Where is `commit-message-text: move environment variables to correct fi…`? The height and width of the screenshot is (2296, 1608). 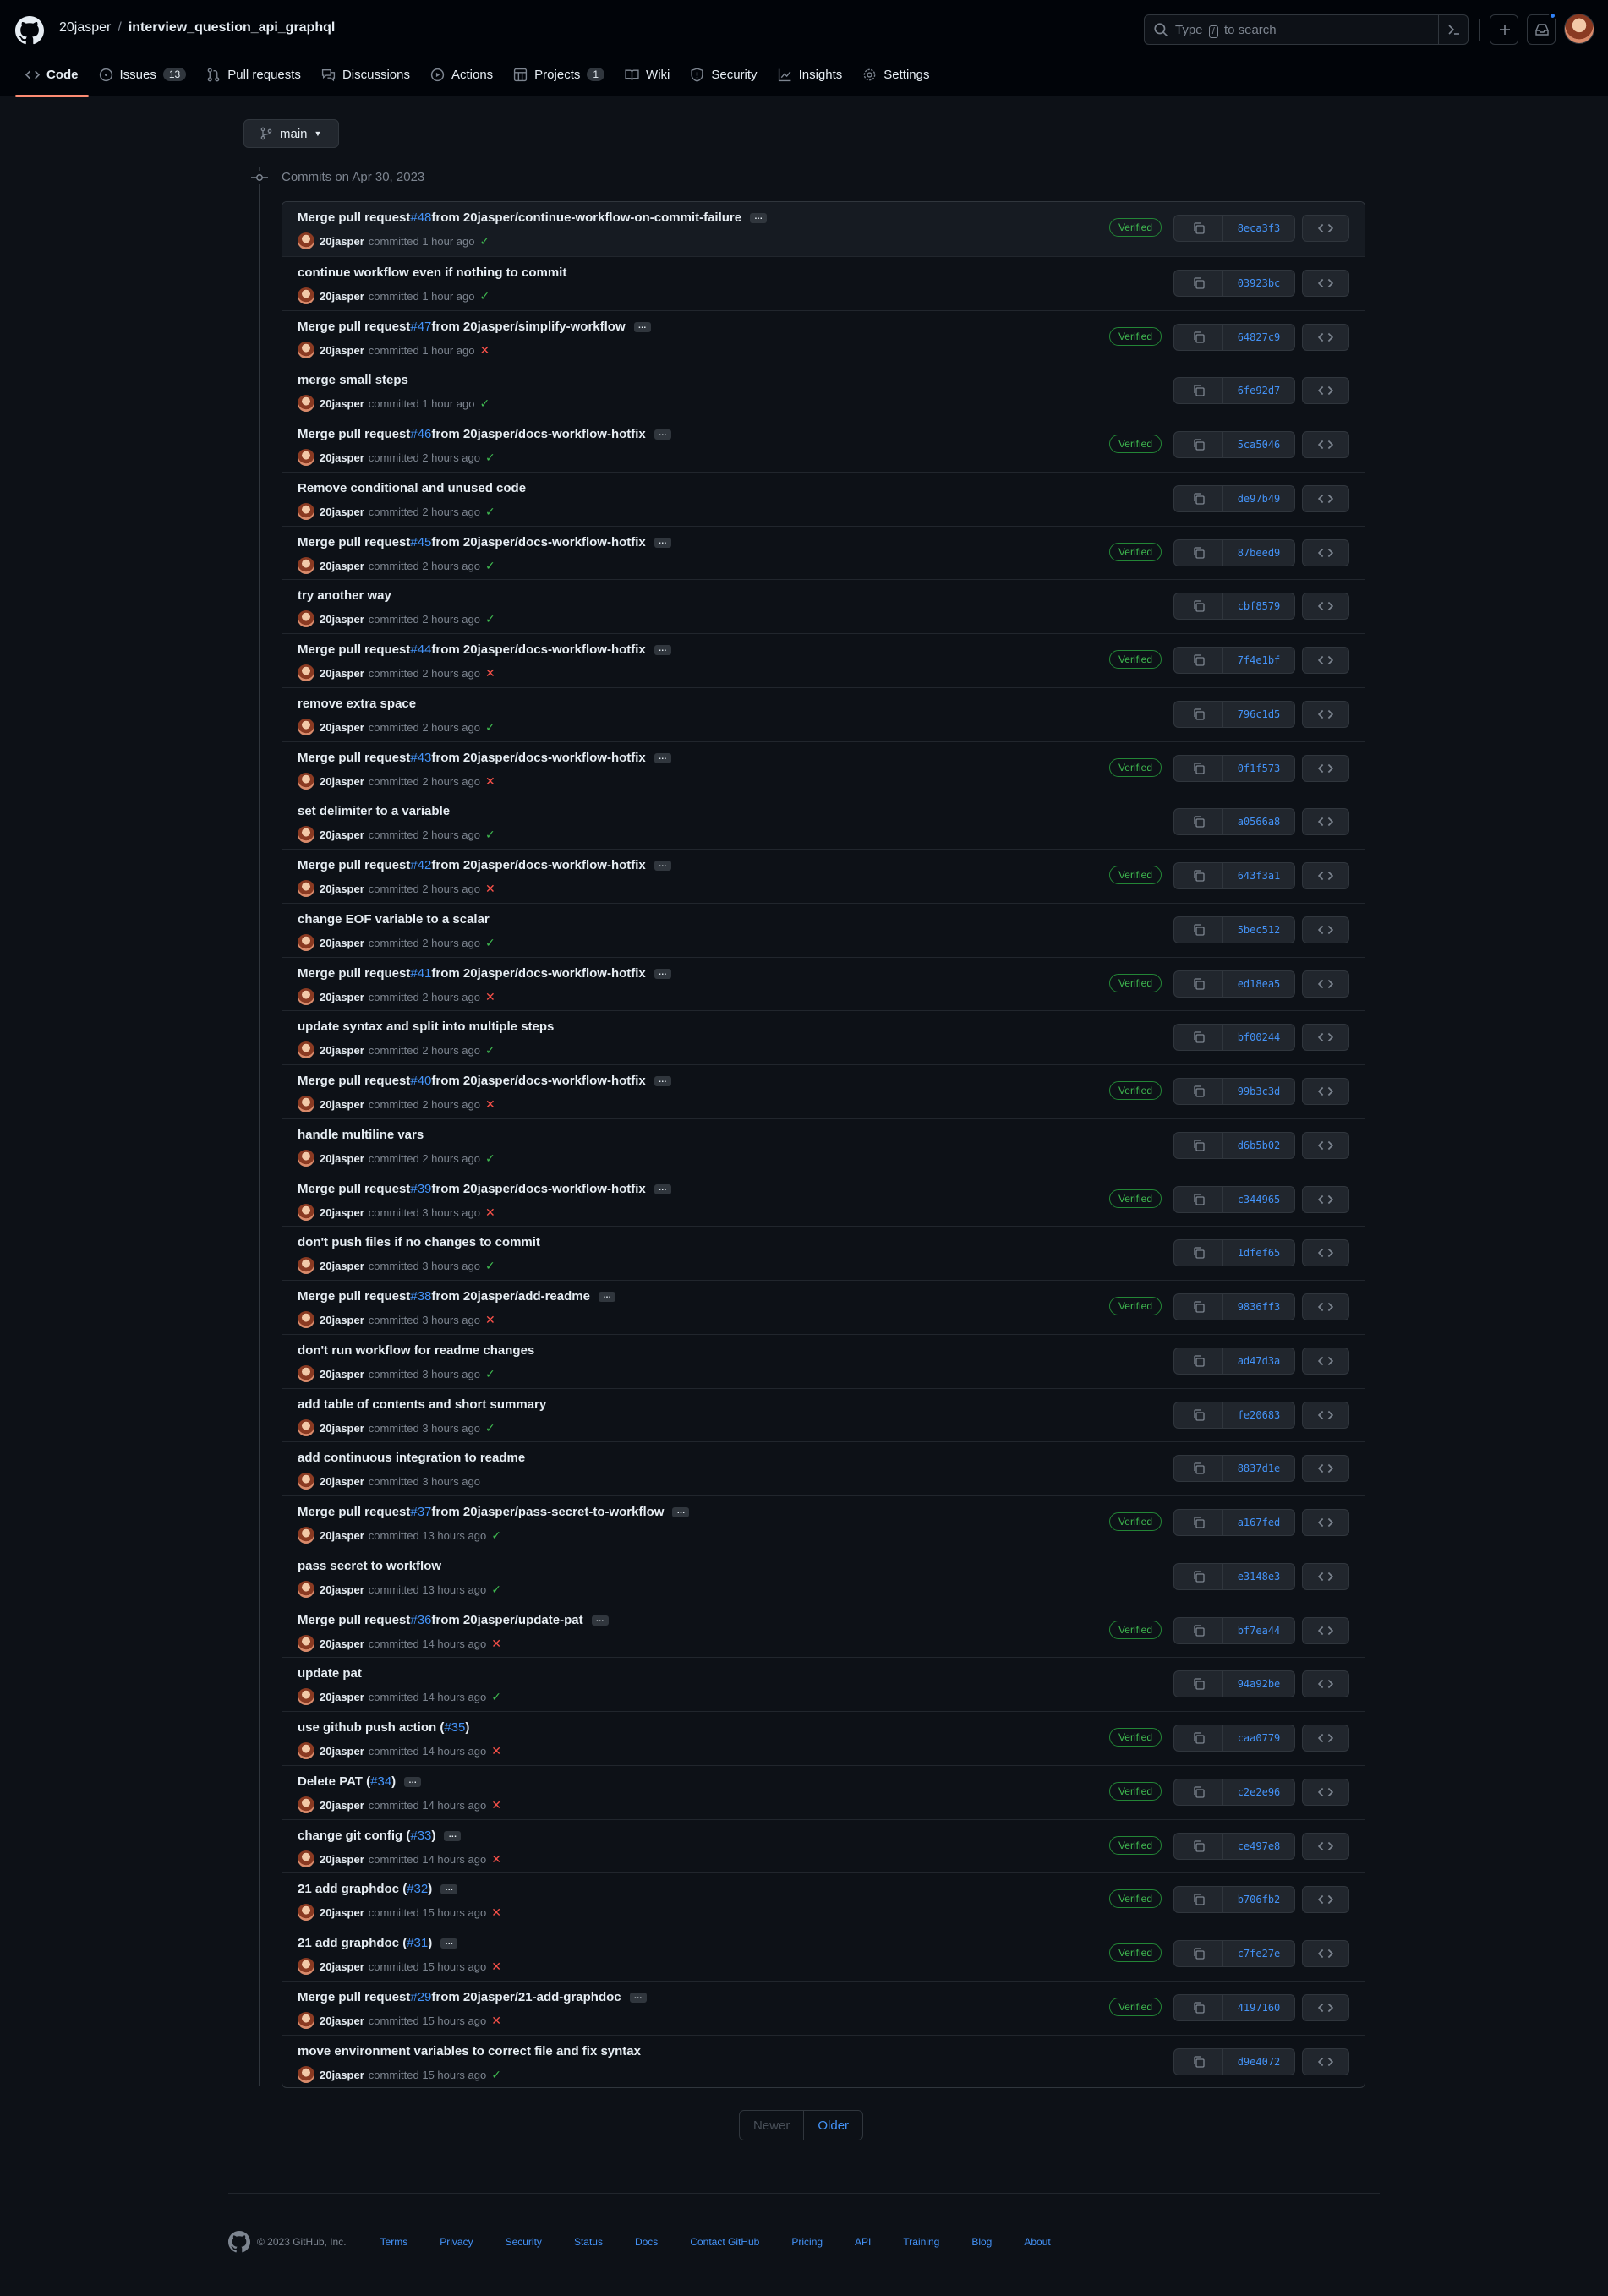 commit-message-text: move environment variables to correct fi… is located at coordinates (469, 2051).